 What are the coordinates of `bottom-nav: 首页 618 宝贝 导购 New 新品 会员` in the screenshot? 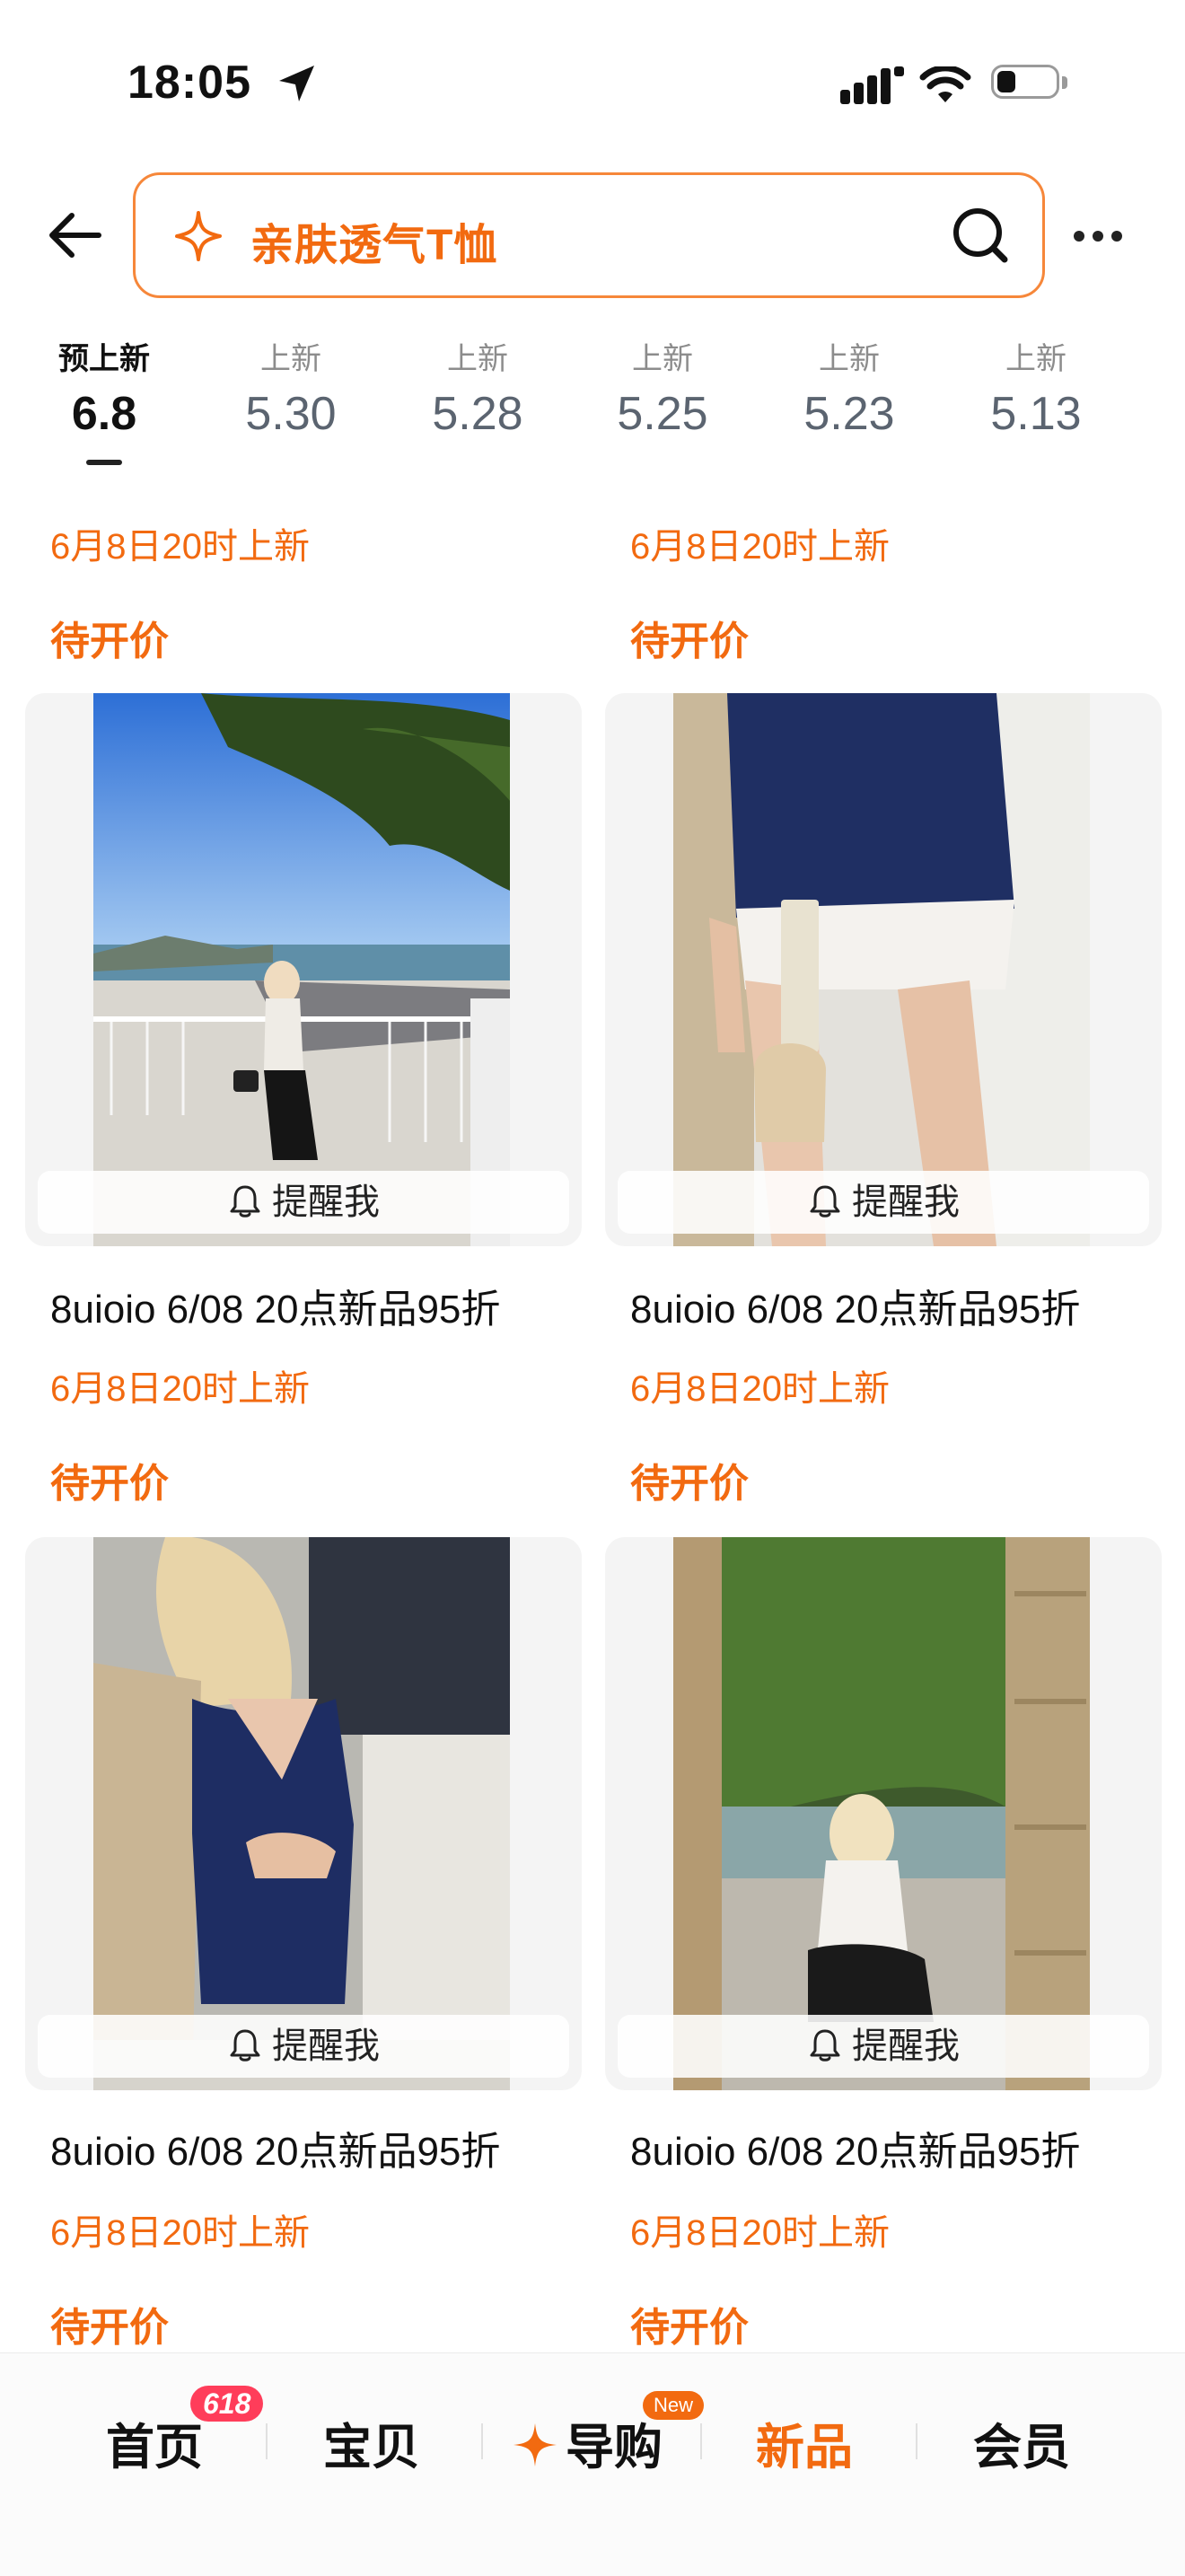 It's located at (592, 2464).